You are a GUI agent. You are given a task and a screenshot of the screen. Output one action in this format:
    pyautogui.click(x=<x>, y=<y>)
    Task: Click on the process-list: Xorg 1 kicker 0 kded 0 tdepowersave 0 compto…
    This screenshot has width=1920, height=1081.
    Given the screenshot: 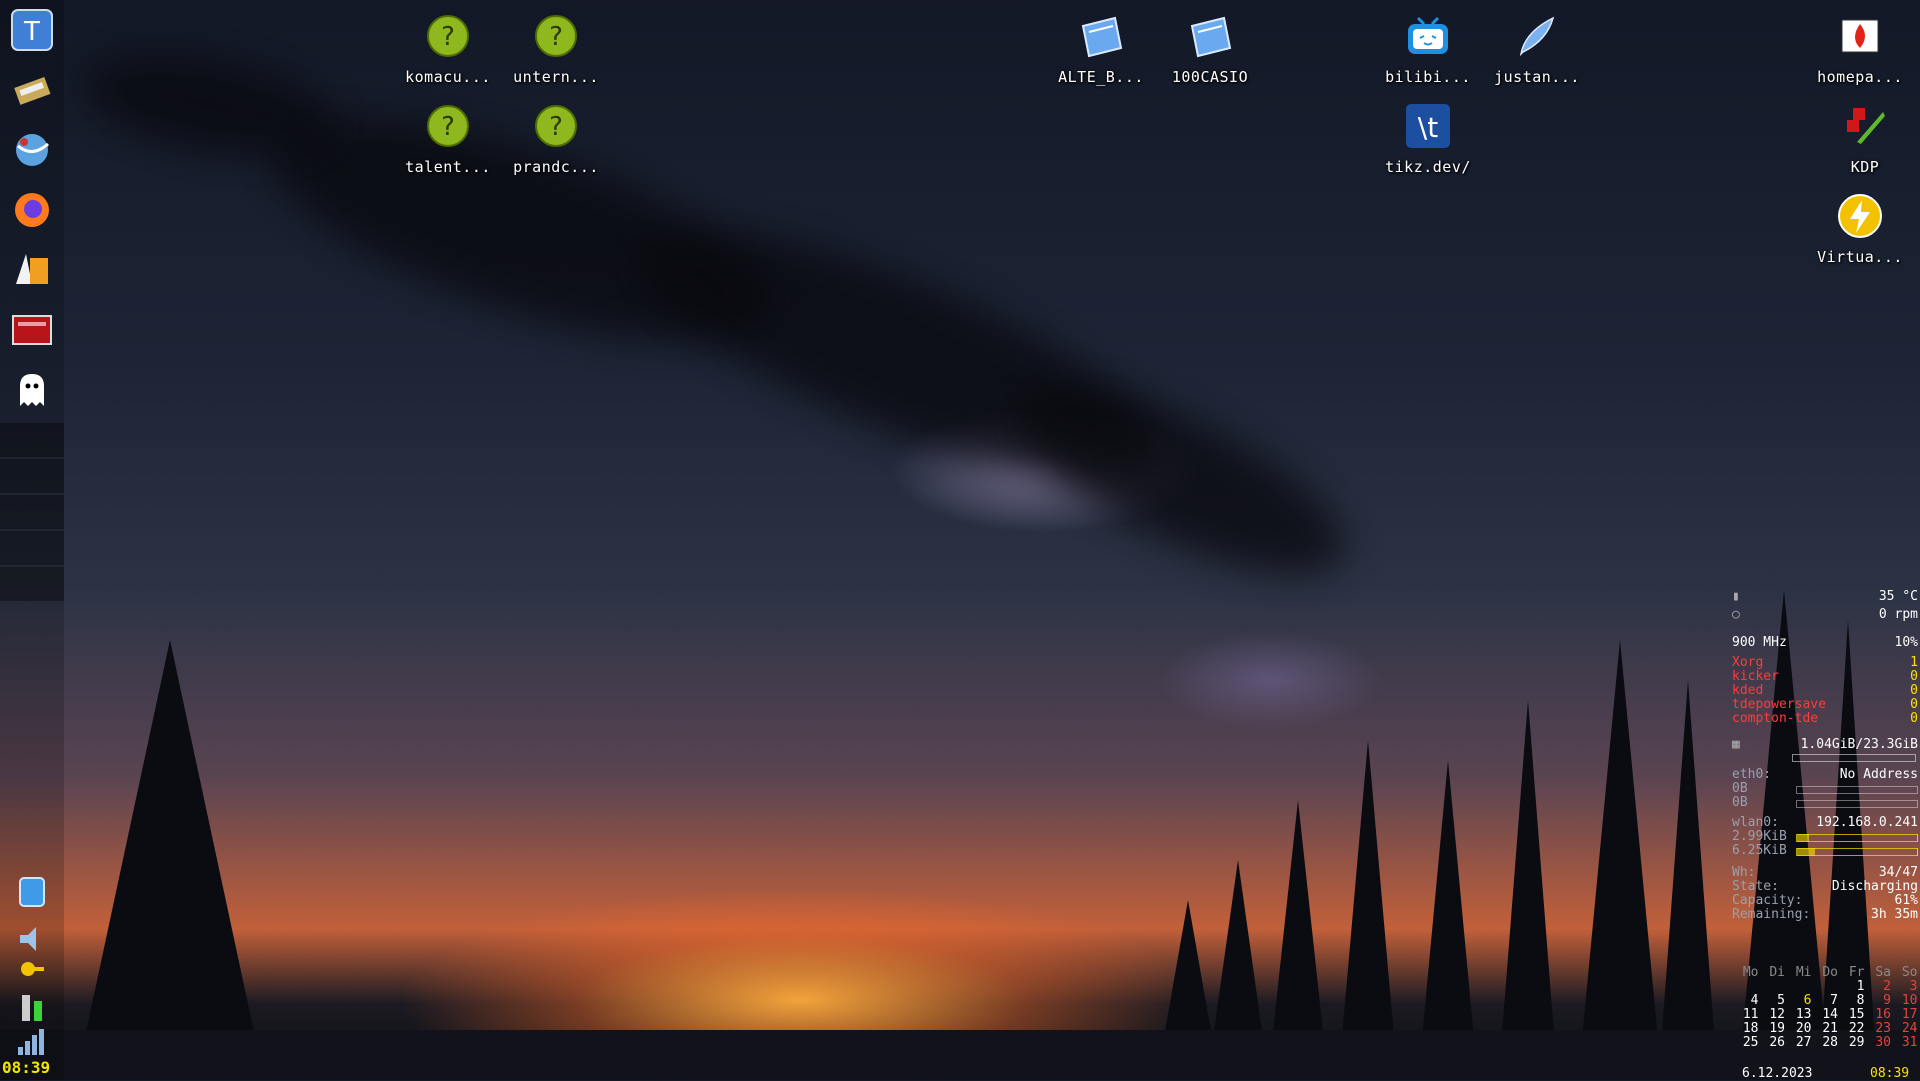 What is the action you would take?
    pyautogui.click(x=1825, y=691)
    